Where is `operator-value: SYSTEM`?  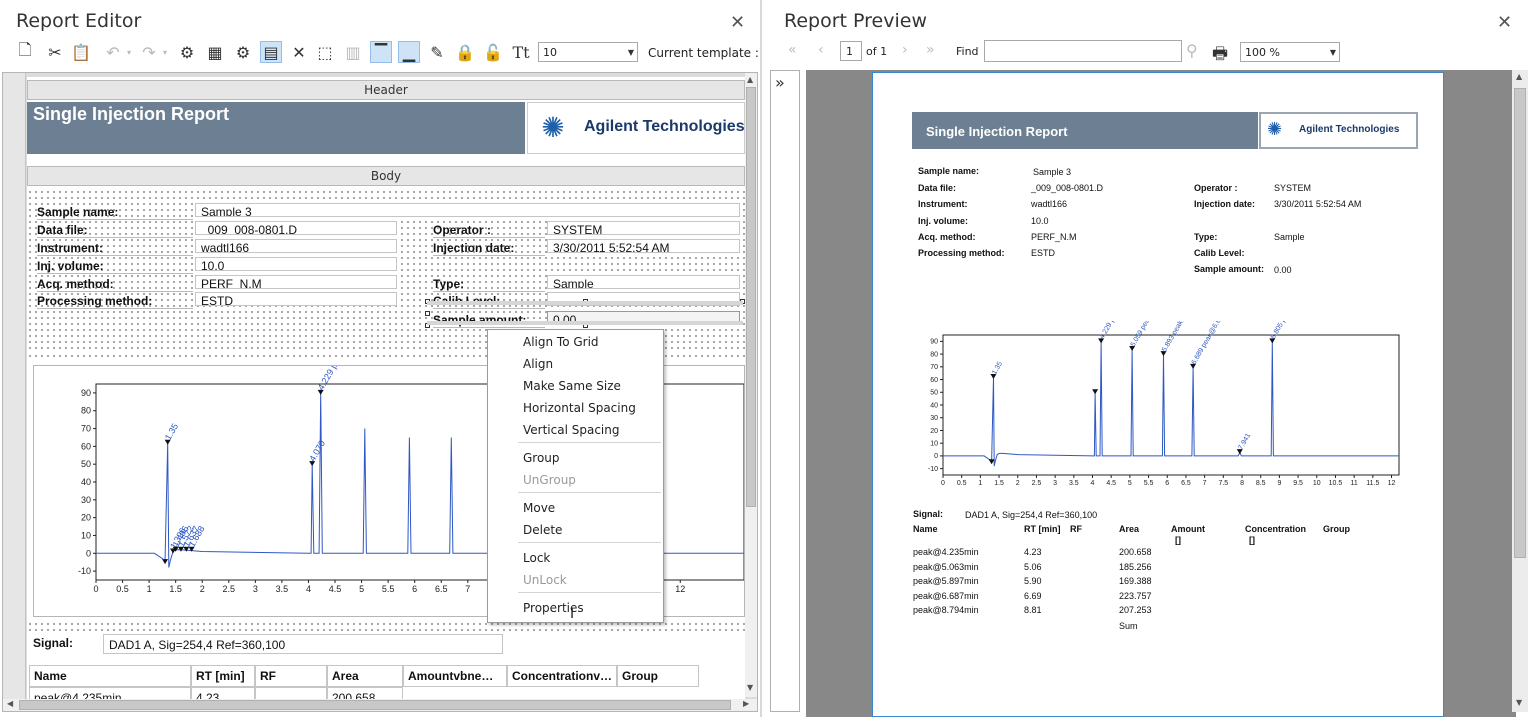
operator-value: SYSTEM is located at coordinates (643, 228).